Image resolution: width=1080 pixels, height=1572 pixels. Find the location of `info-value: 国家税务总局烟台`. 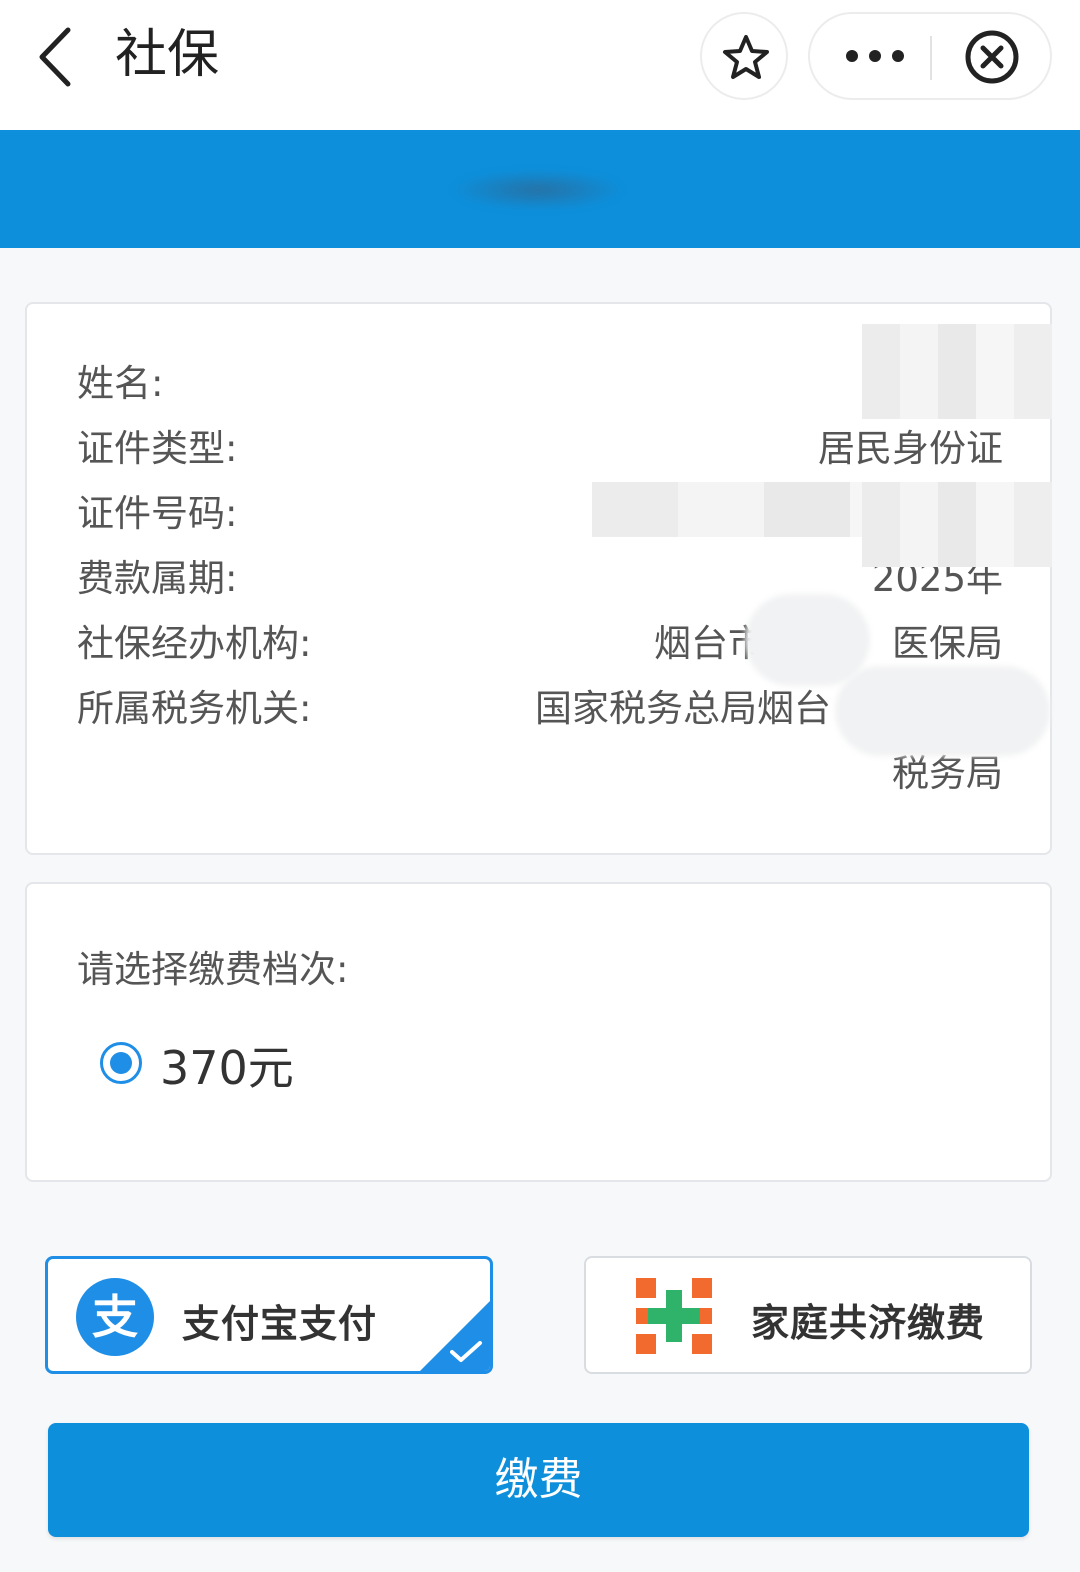

info-value: 国家税务总局烟台 is located at coordinates (683, 708).